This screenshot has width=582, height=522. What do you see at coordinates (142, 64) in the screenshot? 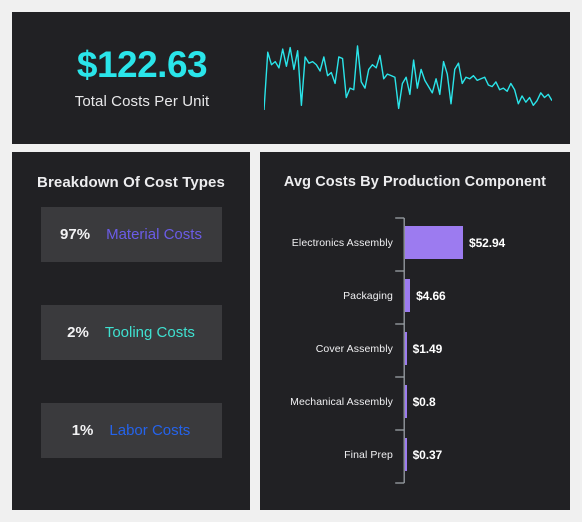
I see `kpi-value: $122.63` at bounding box center [142, 64].